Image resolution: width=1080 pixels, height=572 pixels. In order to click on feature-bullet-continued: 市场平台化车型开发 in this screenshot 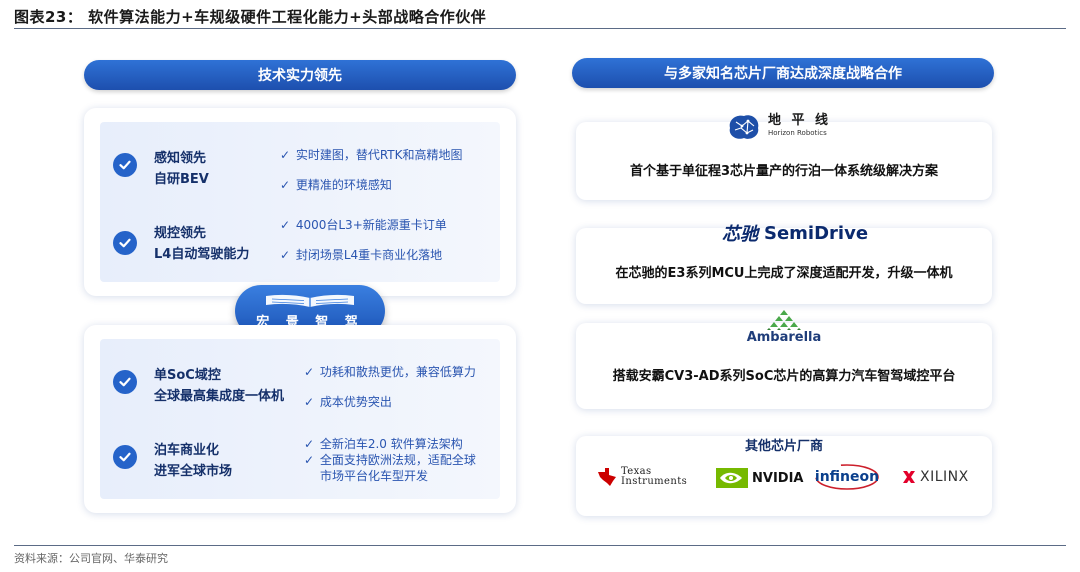, I will do `click(374, 476)`.